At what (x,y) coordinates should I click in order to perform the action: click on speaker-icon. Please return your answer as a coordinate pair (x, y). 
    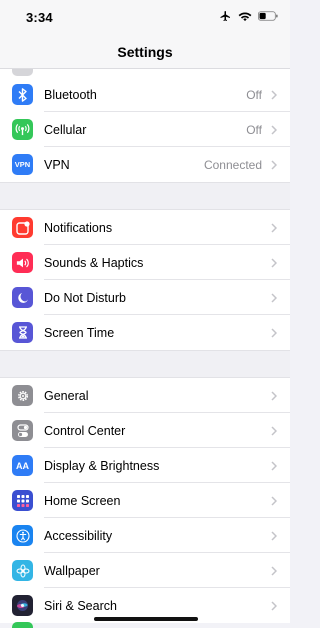
    Looking at the image, I should click on (22, 262).